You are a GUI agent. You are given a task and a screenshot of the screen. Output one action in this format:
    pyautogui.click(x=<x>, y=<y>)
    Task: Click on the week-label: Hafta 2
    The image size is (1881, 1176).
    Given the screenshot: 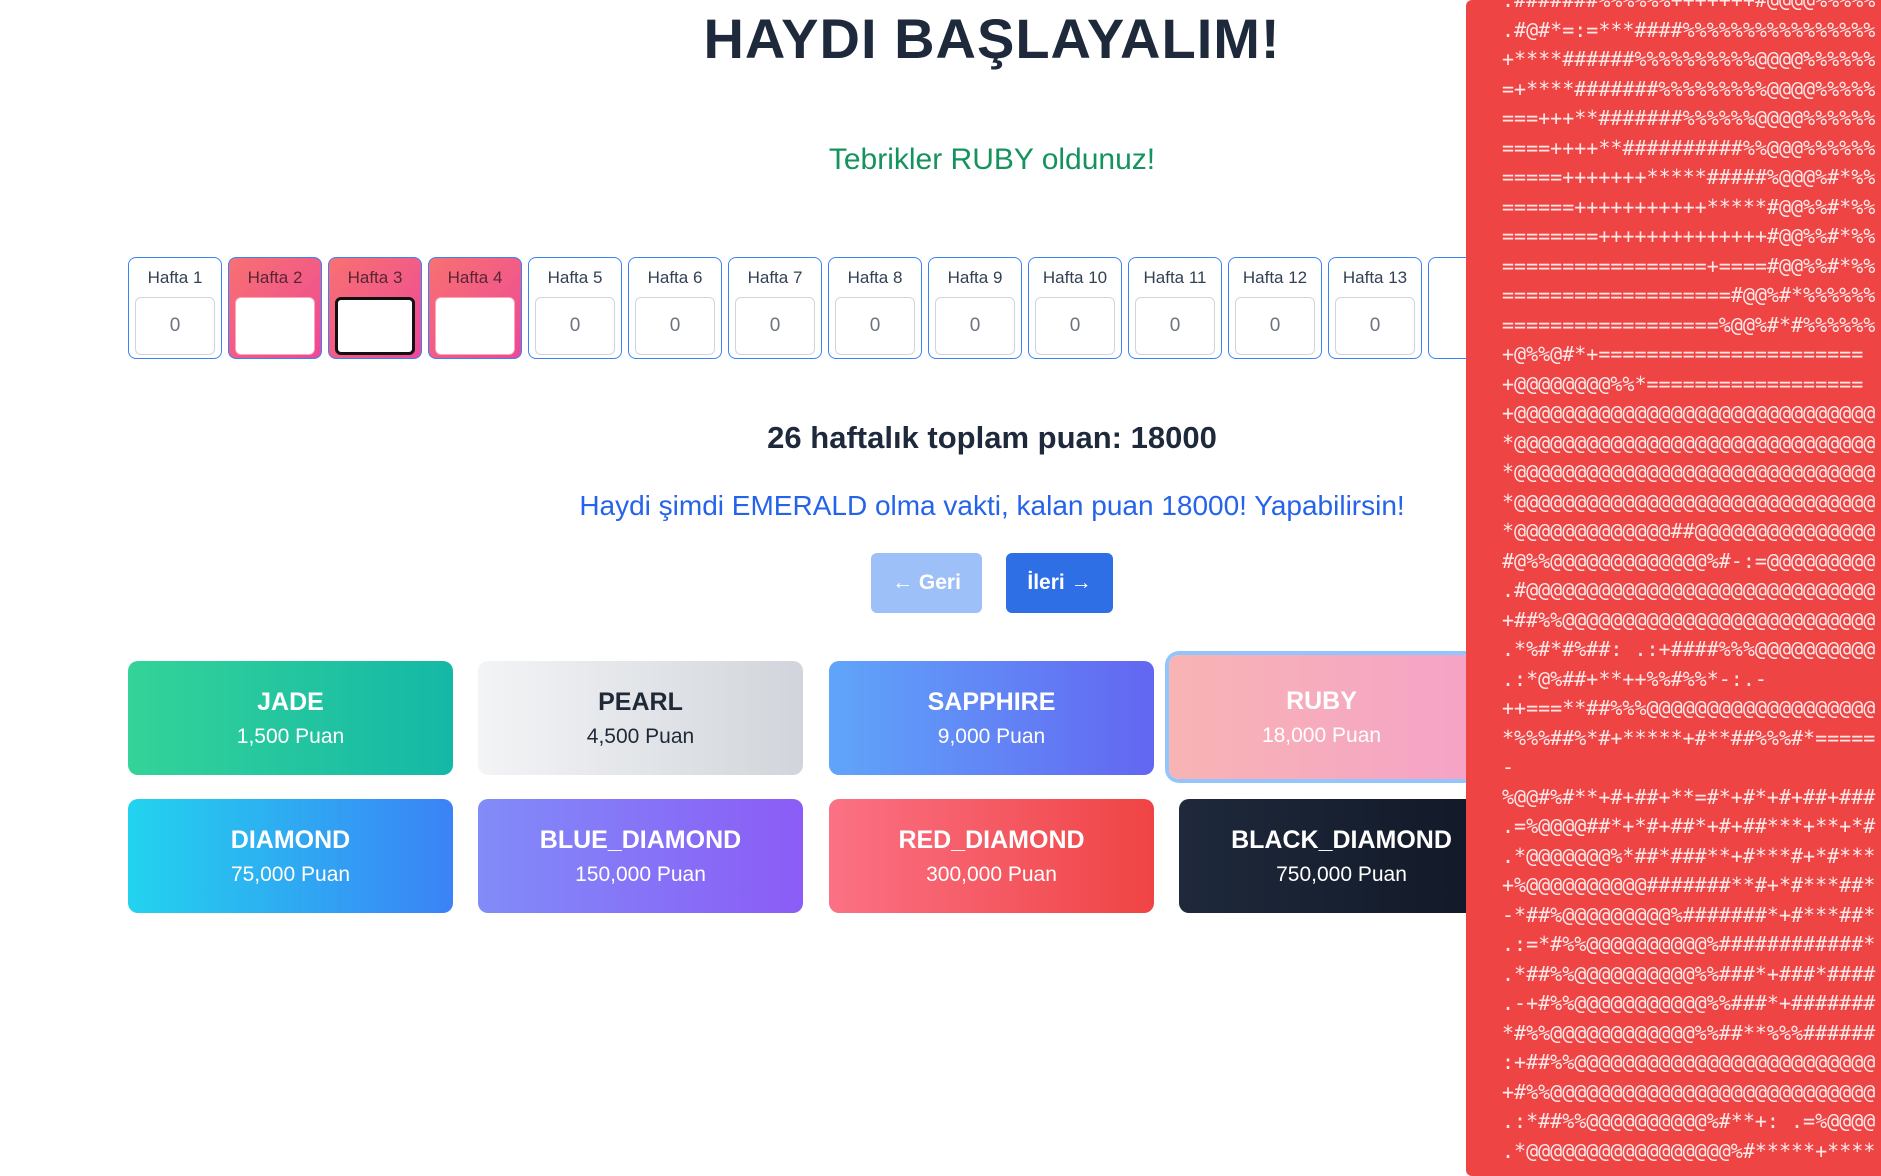 What is the action you would take?
    pyautogui.click(x=275, y=277)
    